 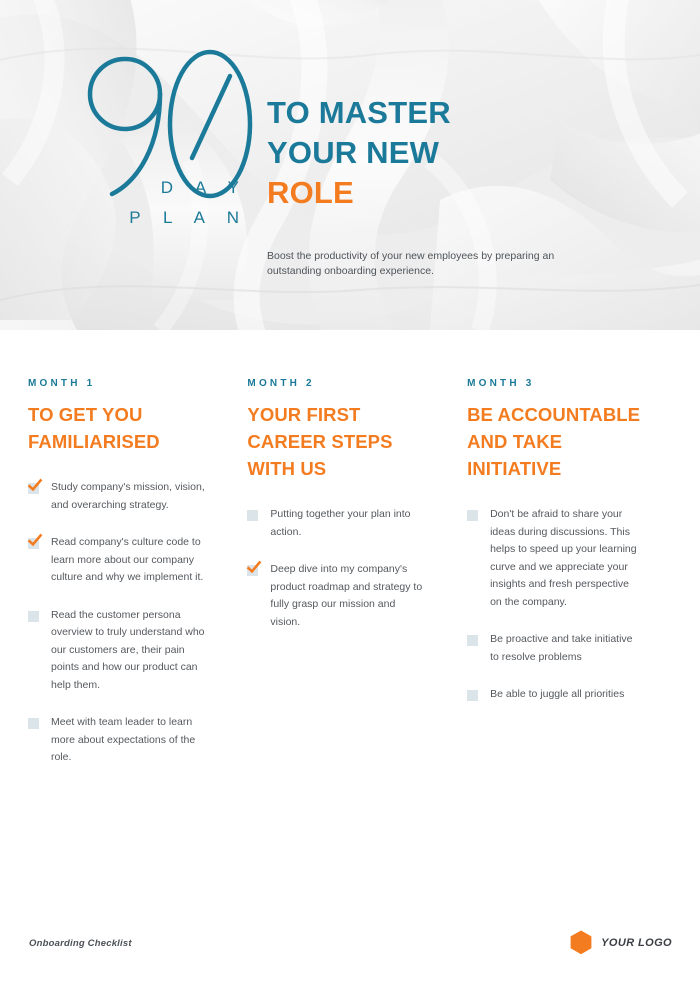 I want to click on column-title: YOUR FIRST CAREER STEPS WITH US, so click(x=320, y=441).